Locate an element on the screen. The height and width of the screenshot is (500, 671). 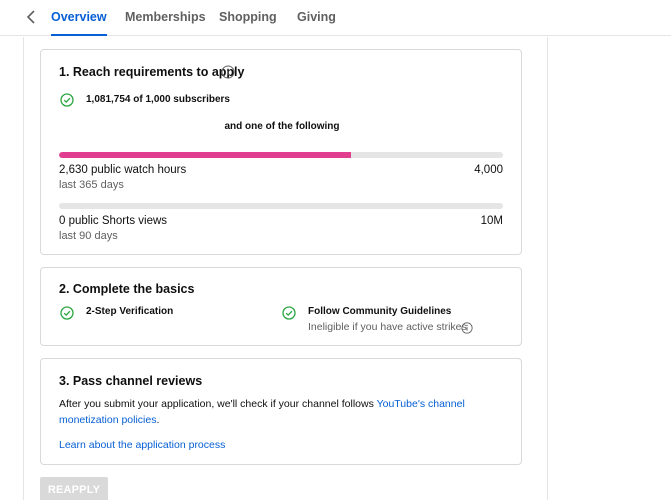
shorts-views-target: 10M is located at coordinates (491, 221).